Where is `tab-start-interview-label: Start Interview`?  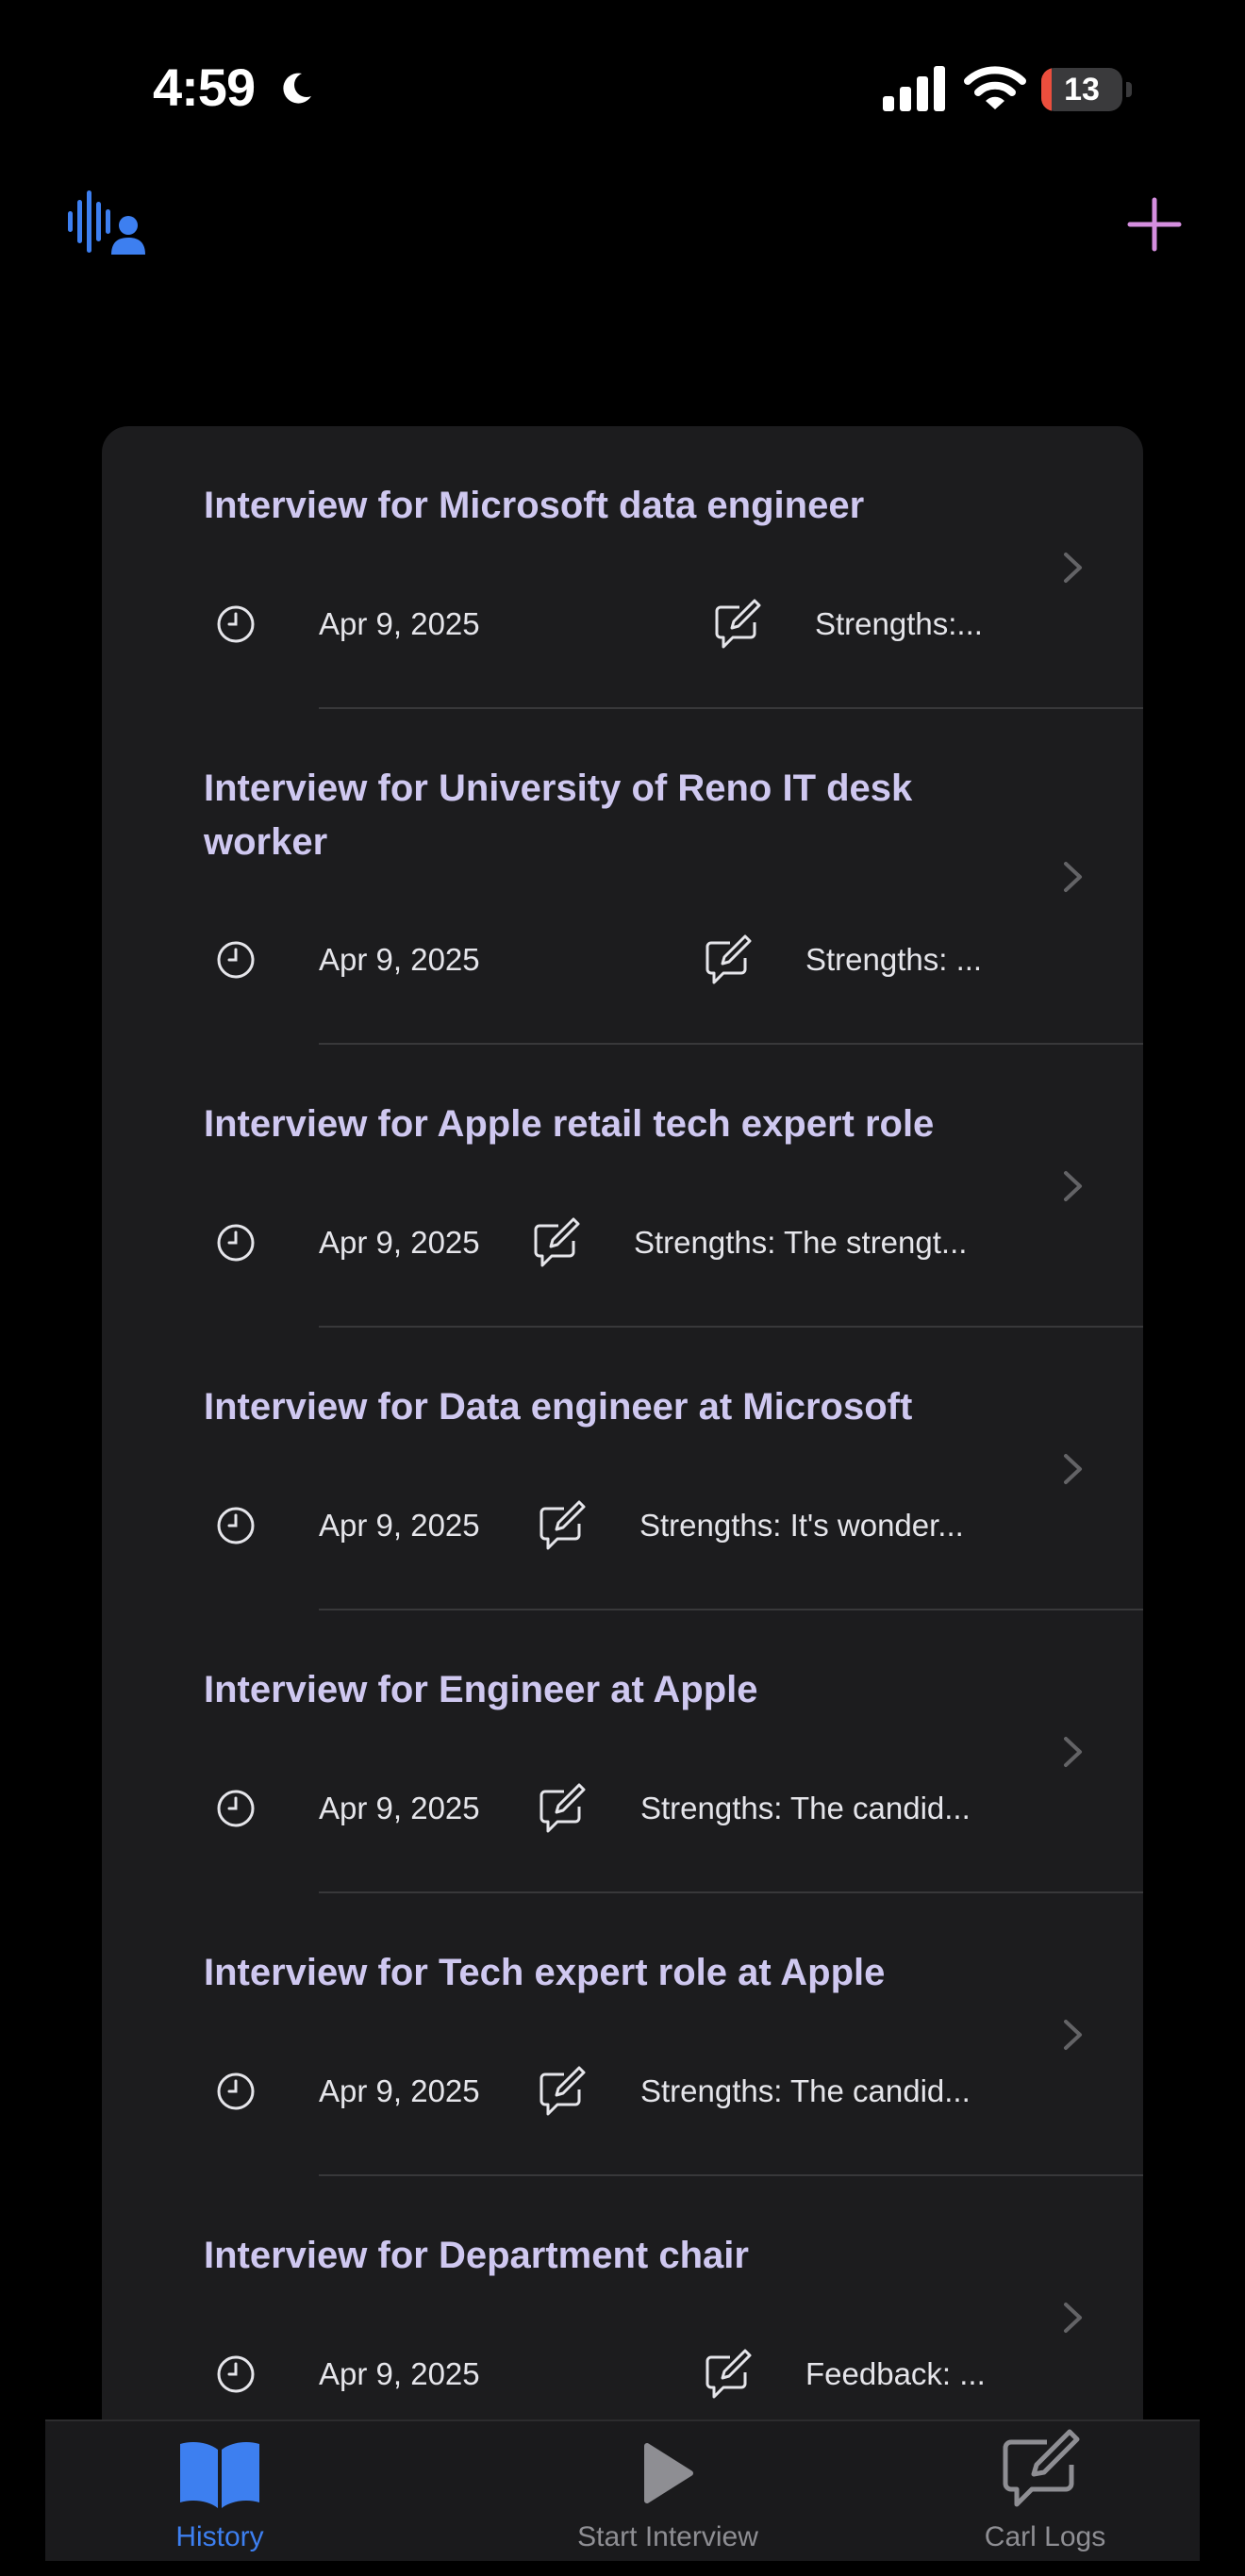 tab-start-interview-label: Start Interview is located at coordinates (668, 2536).